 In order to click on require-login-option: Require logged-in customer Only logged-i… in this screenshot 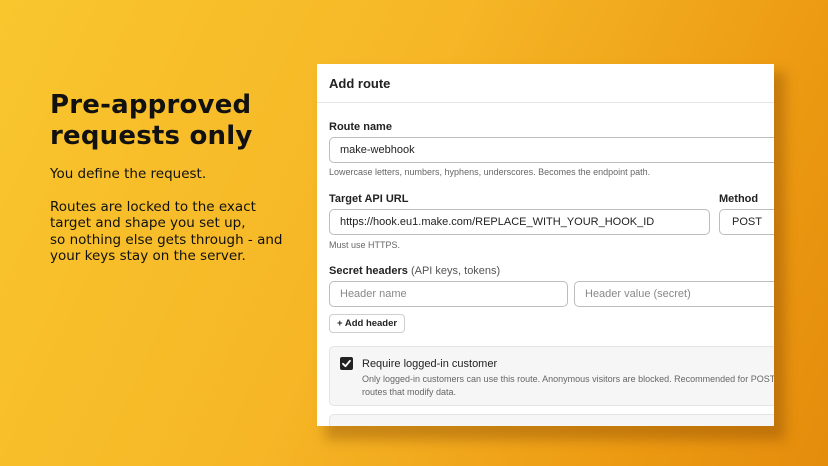, I will do `click(551, 376)`.